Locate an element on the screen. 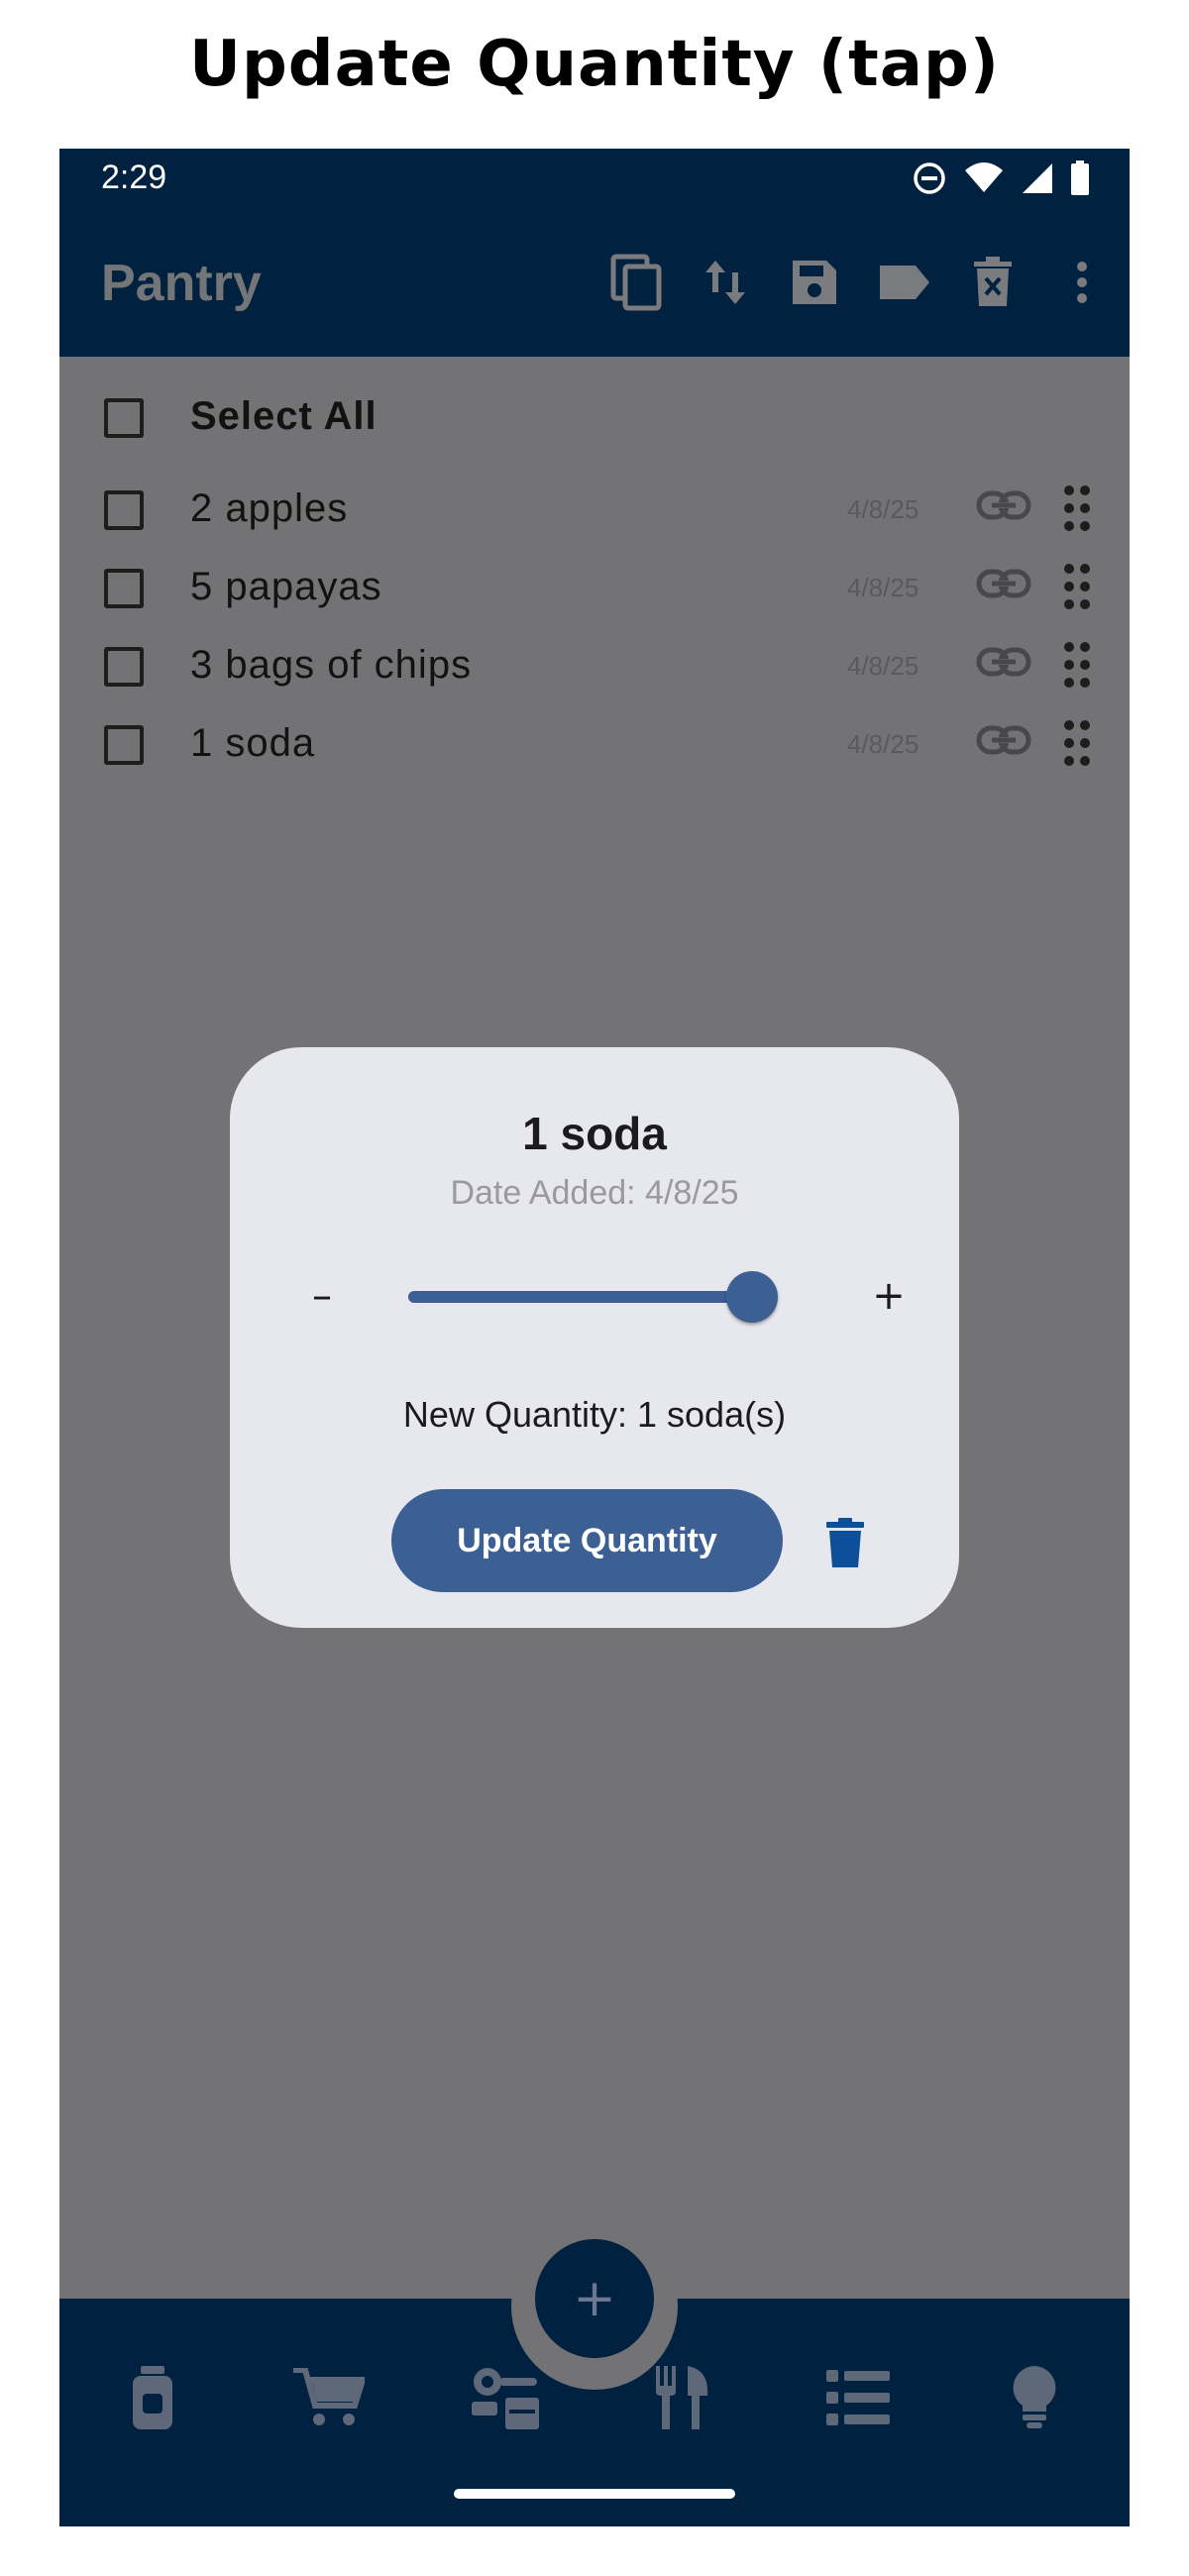  item-label: 1 soda is located at coordinates (253, 744).